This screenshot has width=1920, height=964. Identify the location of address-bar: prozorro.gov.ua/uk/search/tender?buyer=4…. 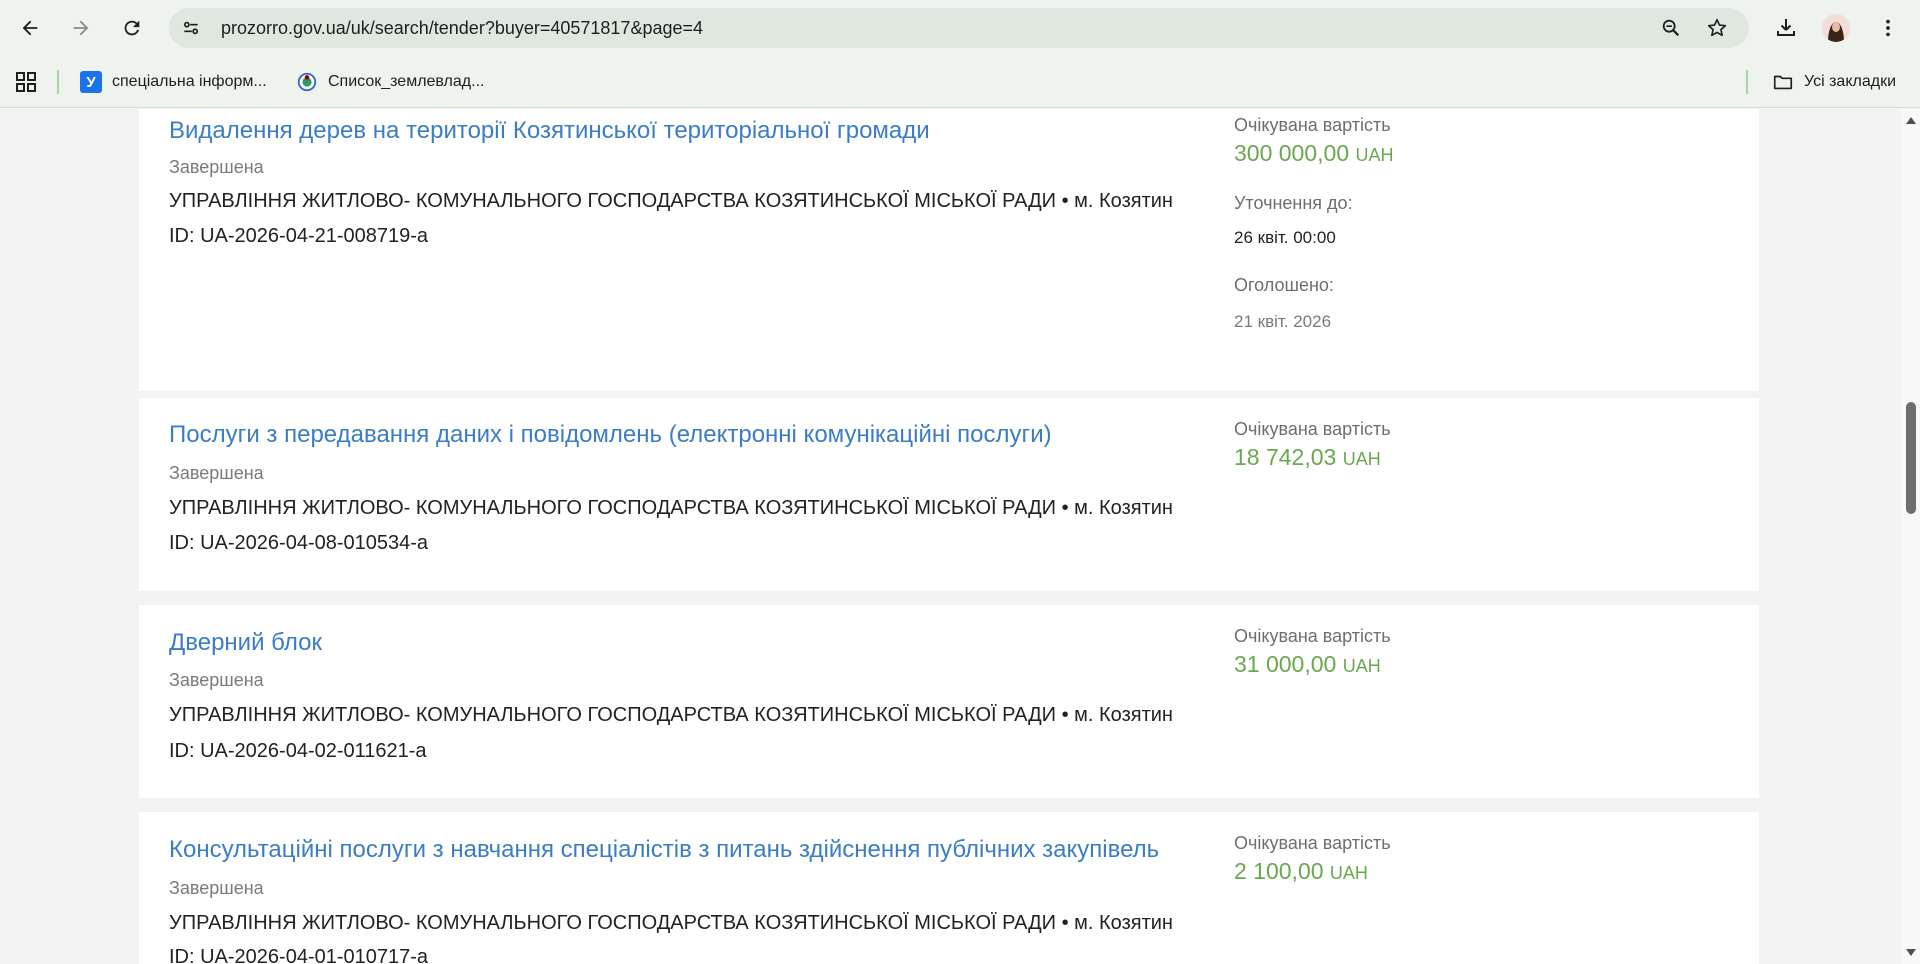
(959, 28).